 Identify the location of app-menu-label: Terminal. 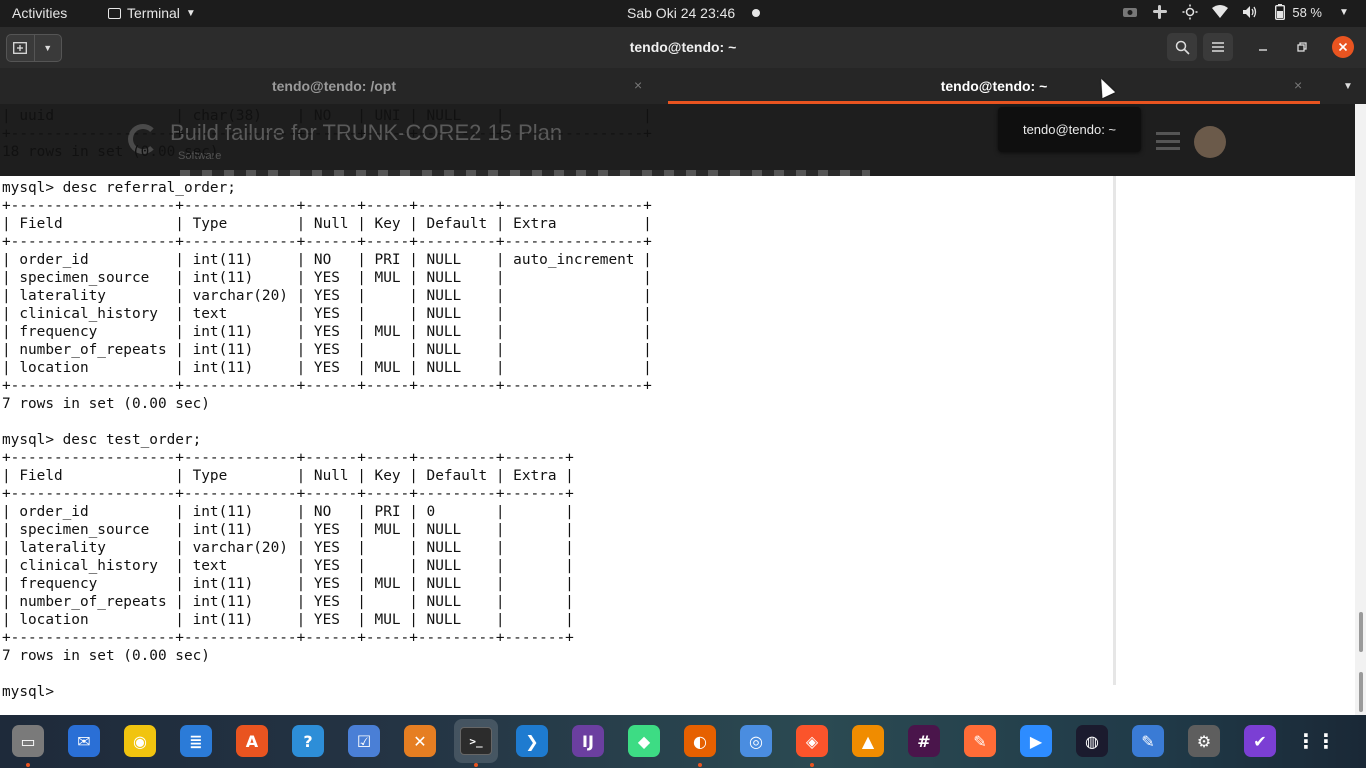
(153, 13).